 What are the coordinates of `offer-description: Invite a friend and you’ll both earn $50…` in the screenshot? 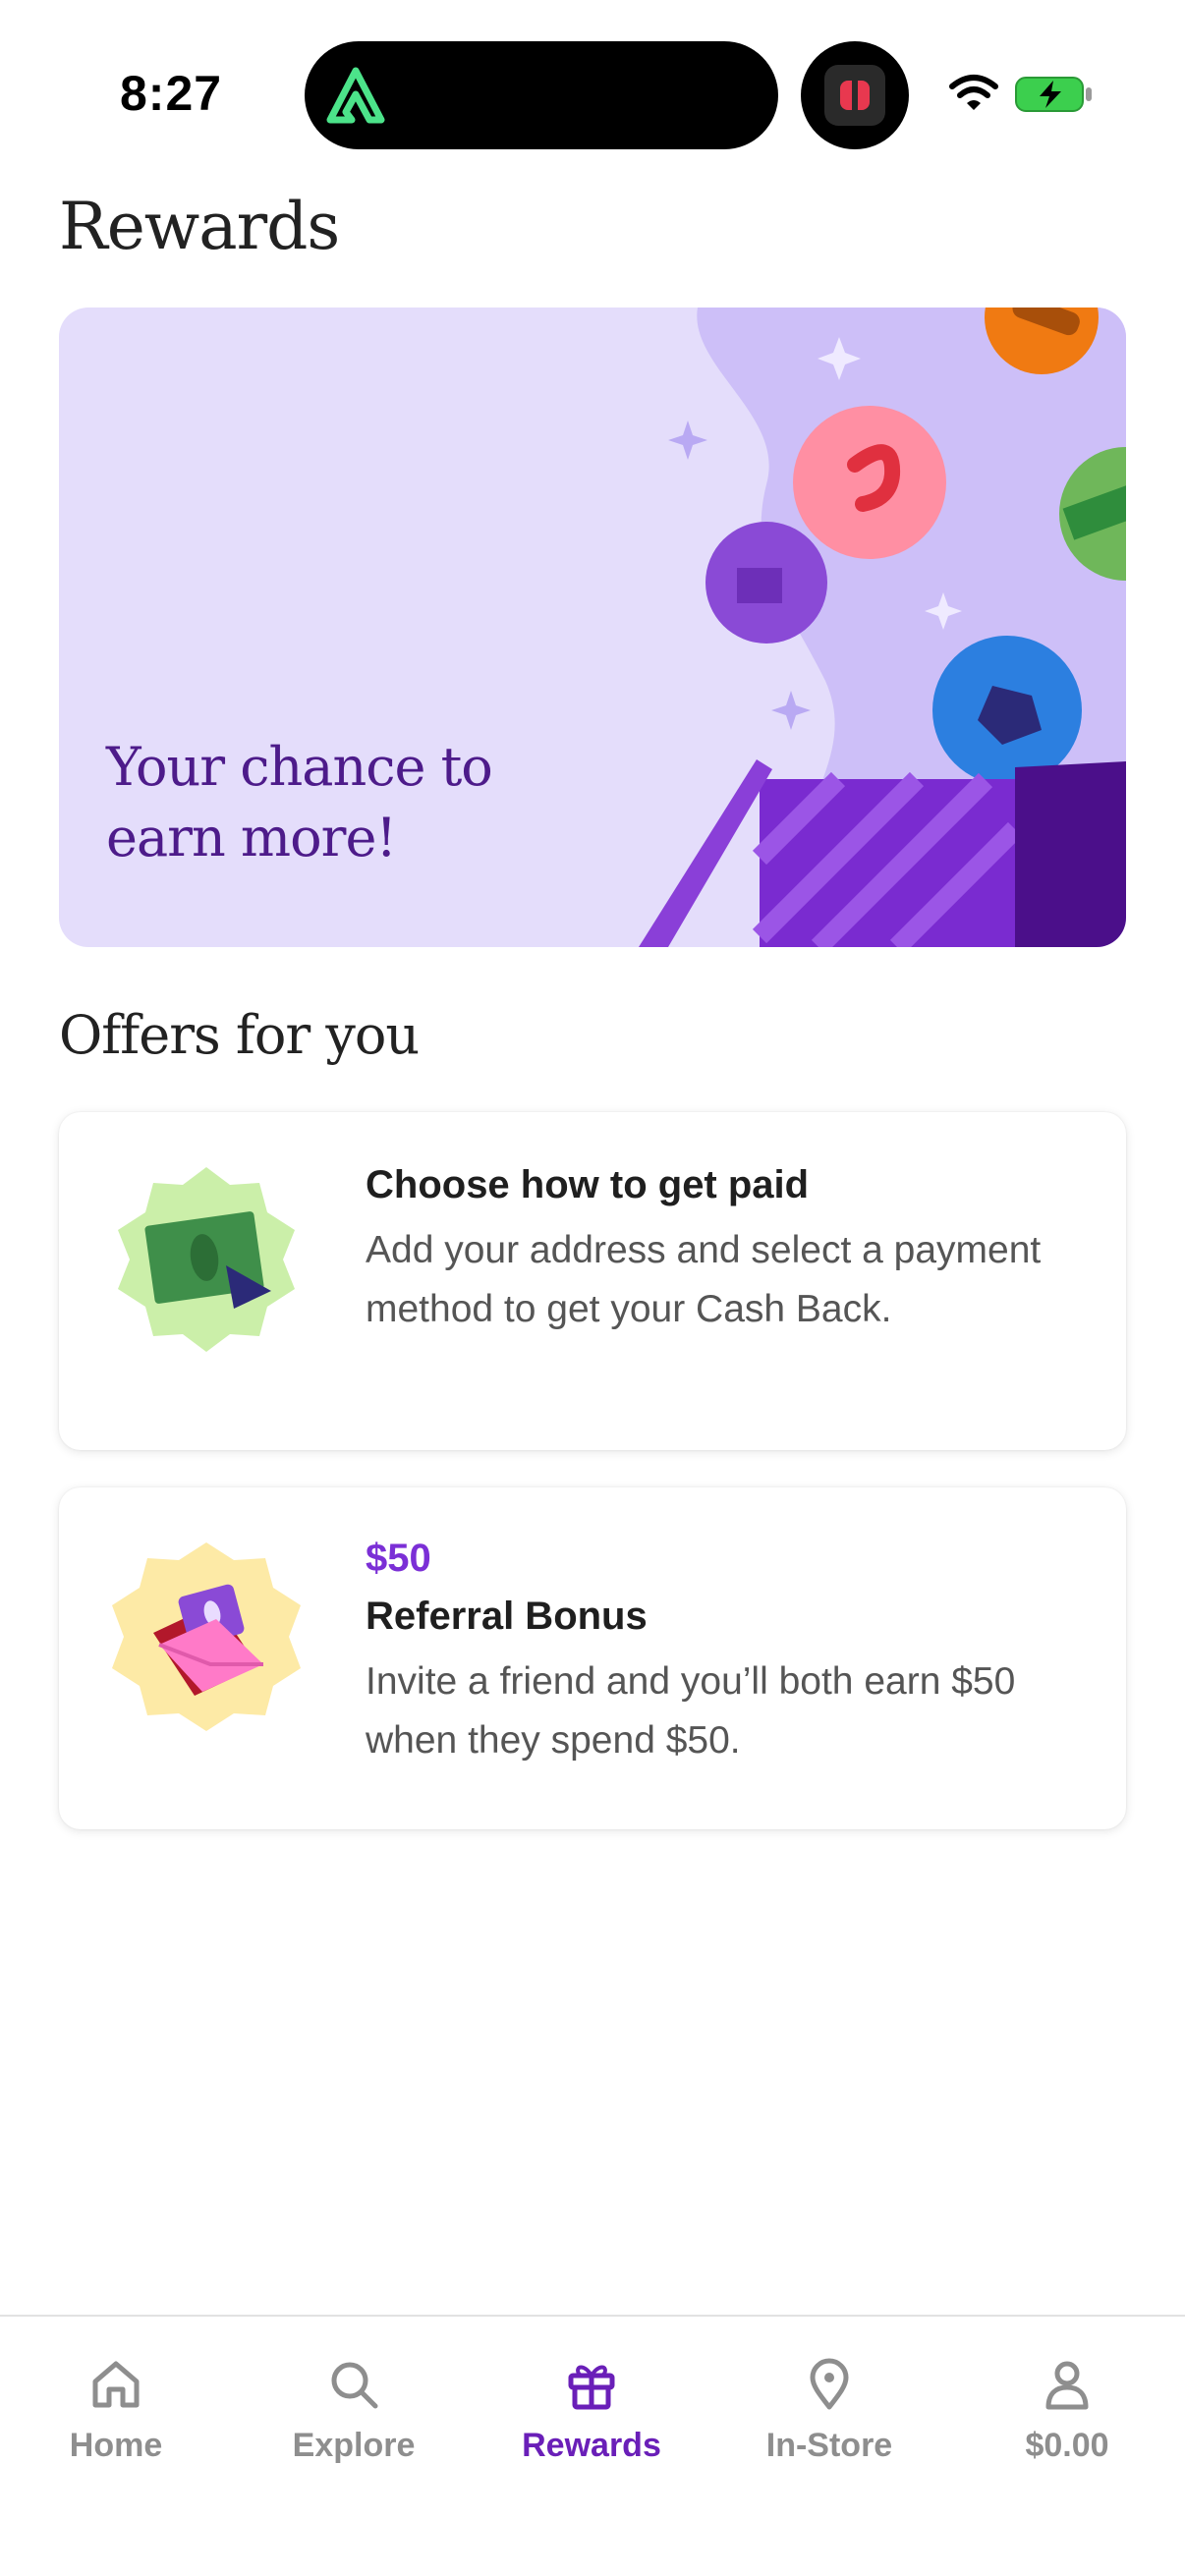 It's located at (691, 1711).